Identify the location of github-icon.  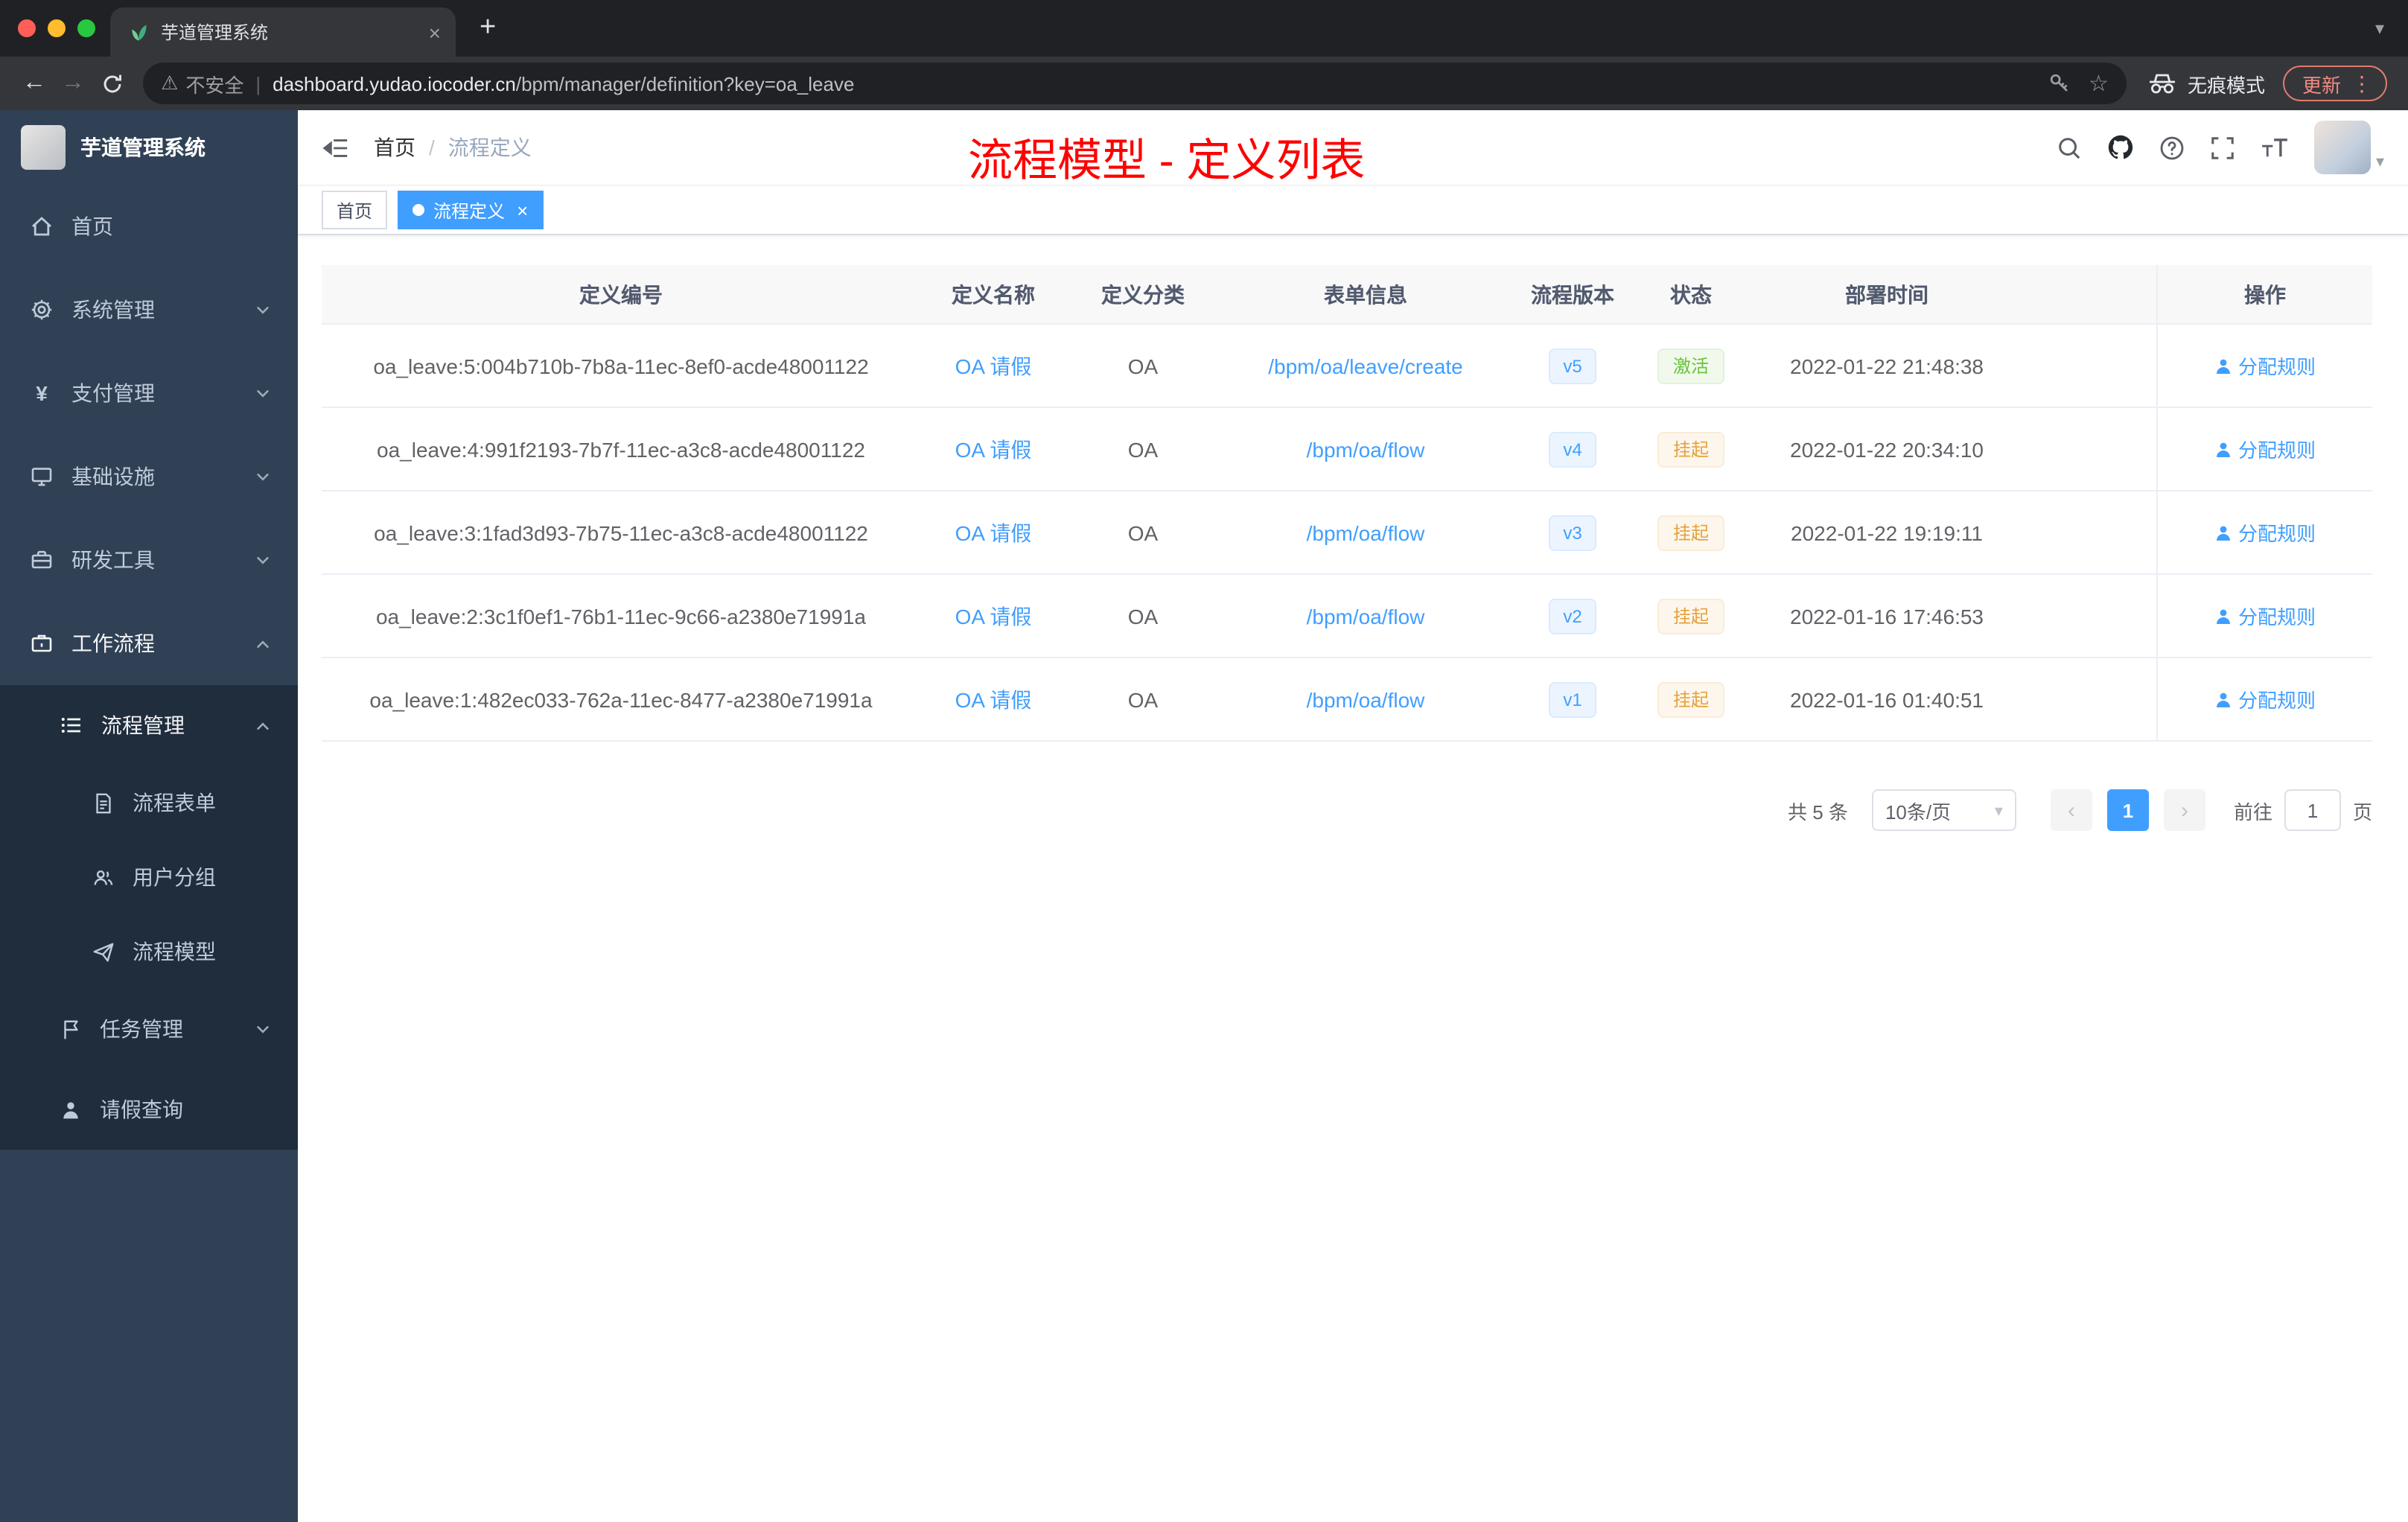
(2121, 147).